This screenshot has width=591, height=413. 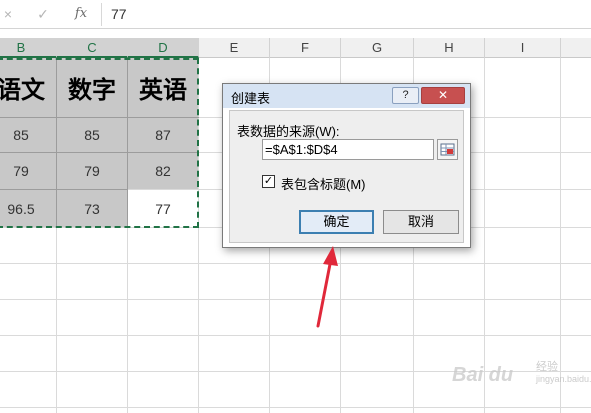 What do you see at coordinates (346, 96) in the screenshot?
I see `dialog-title-bar: 创建表 ? ✕` at bounding box center [346, 96].